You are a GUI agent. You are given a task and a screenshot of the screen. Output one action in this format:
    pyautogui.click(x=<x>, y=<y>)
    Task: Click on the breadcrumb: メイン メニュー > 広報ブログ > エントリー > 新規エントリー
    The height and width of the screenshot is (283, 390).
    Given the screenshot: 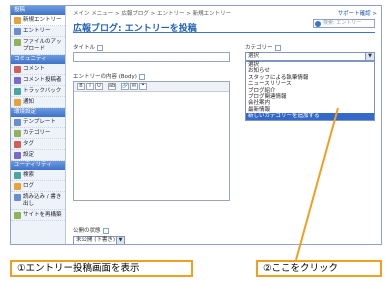 What is the action you would take?
    pyautogui.click(x=152, y=13)
    